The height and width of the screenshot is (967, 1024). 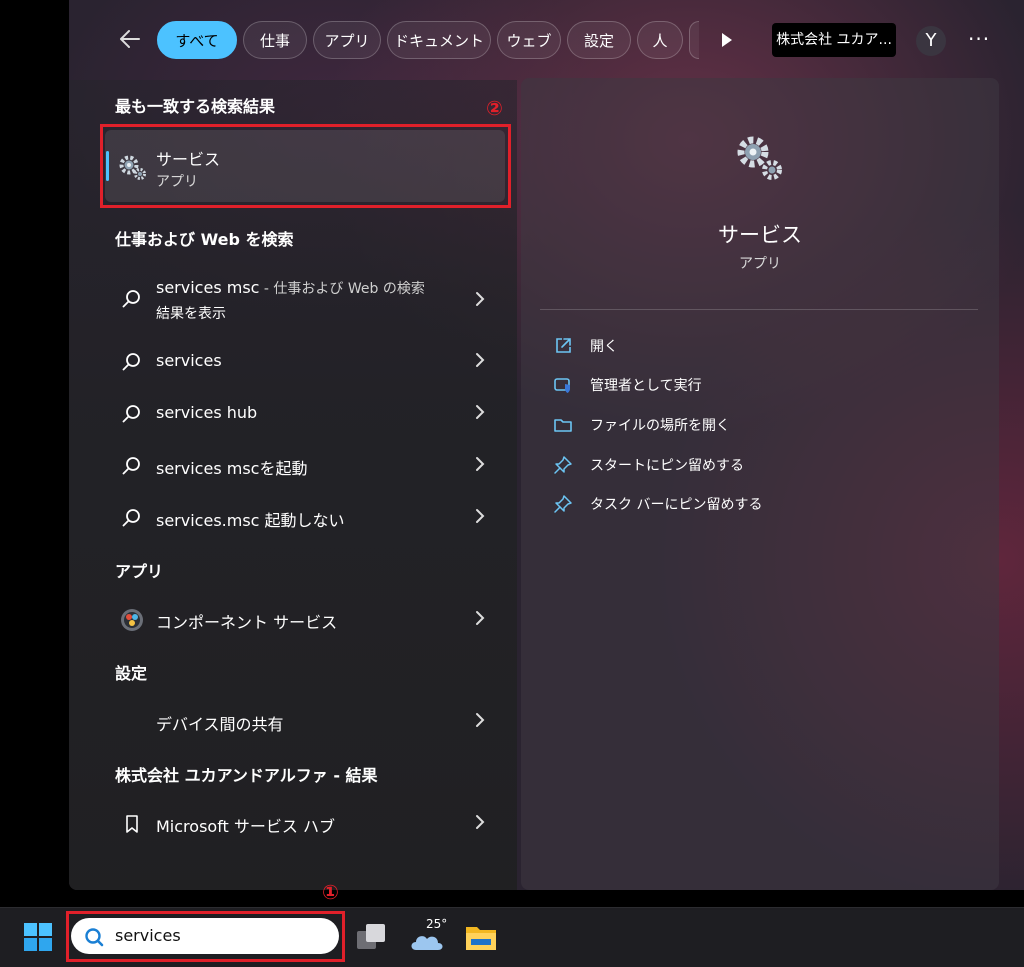 What do you see at coordinates (247, 622) in the screenshot?
I see `app-item-label: コンポーネント サービス` at bounding box center [247, 622].